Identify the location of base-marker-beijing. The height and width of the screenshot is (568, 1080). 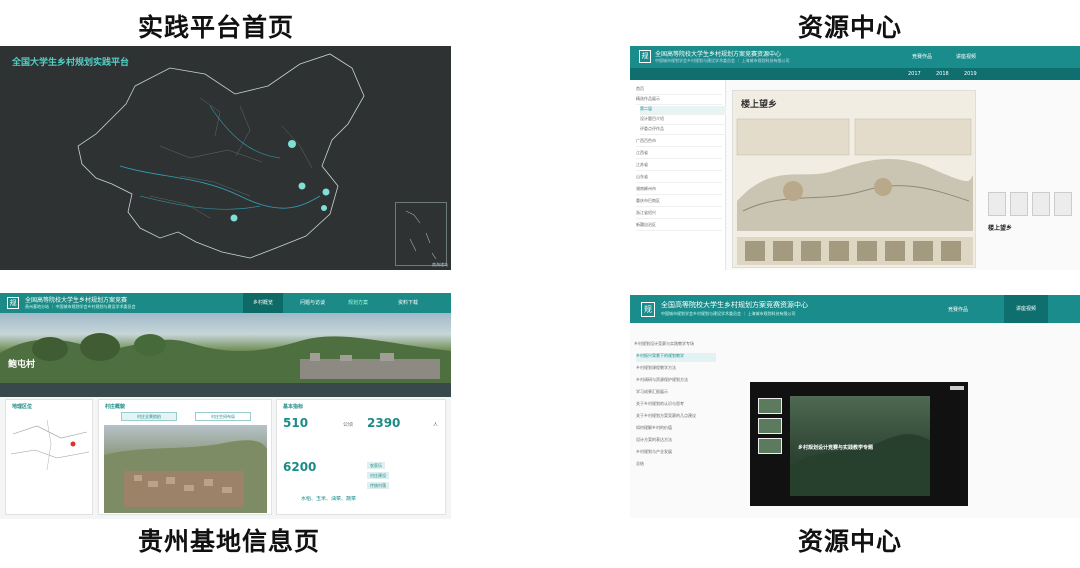
(292, 144).